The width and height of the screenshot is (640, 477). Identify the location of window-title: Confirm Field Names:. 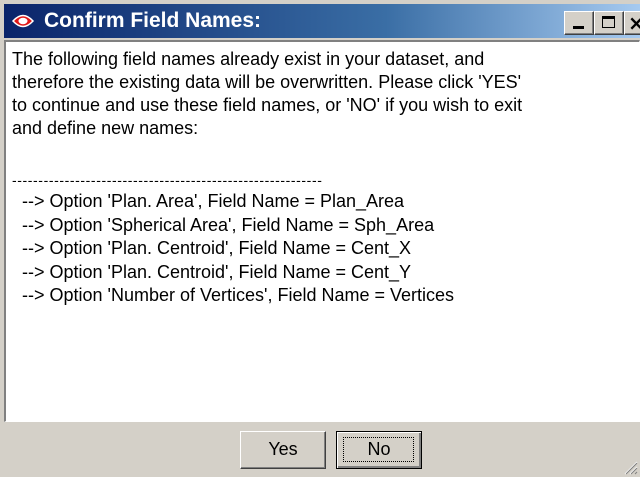
(153, 20).